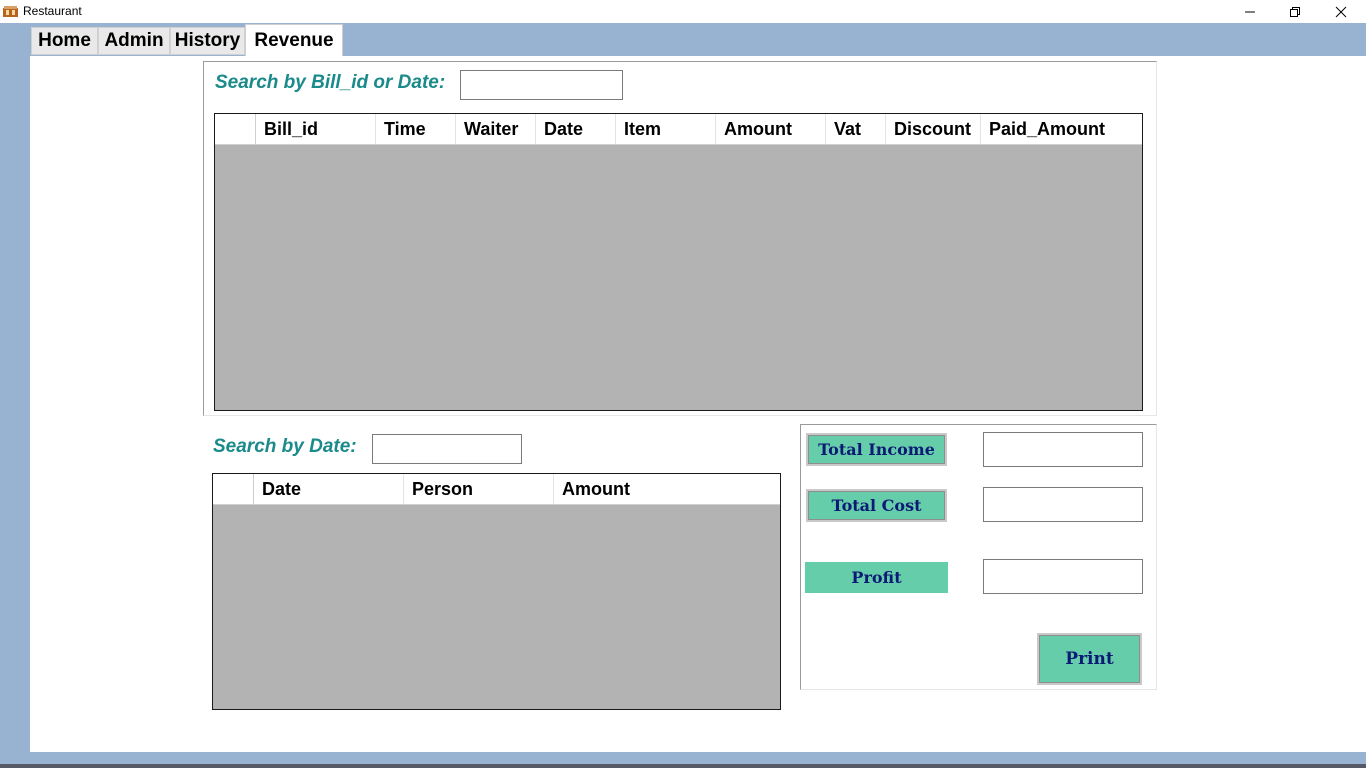 This screenshot has width=1366, height=768. Describe the element at coordinates (683, 11) in the screenshot. I see `title-bar: Restaurant` at that location.